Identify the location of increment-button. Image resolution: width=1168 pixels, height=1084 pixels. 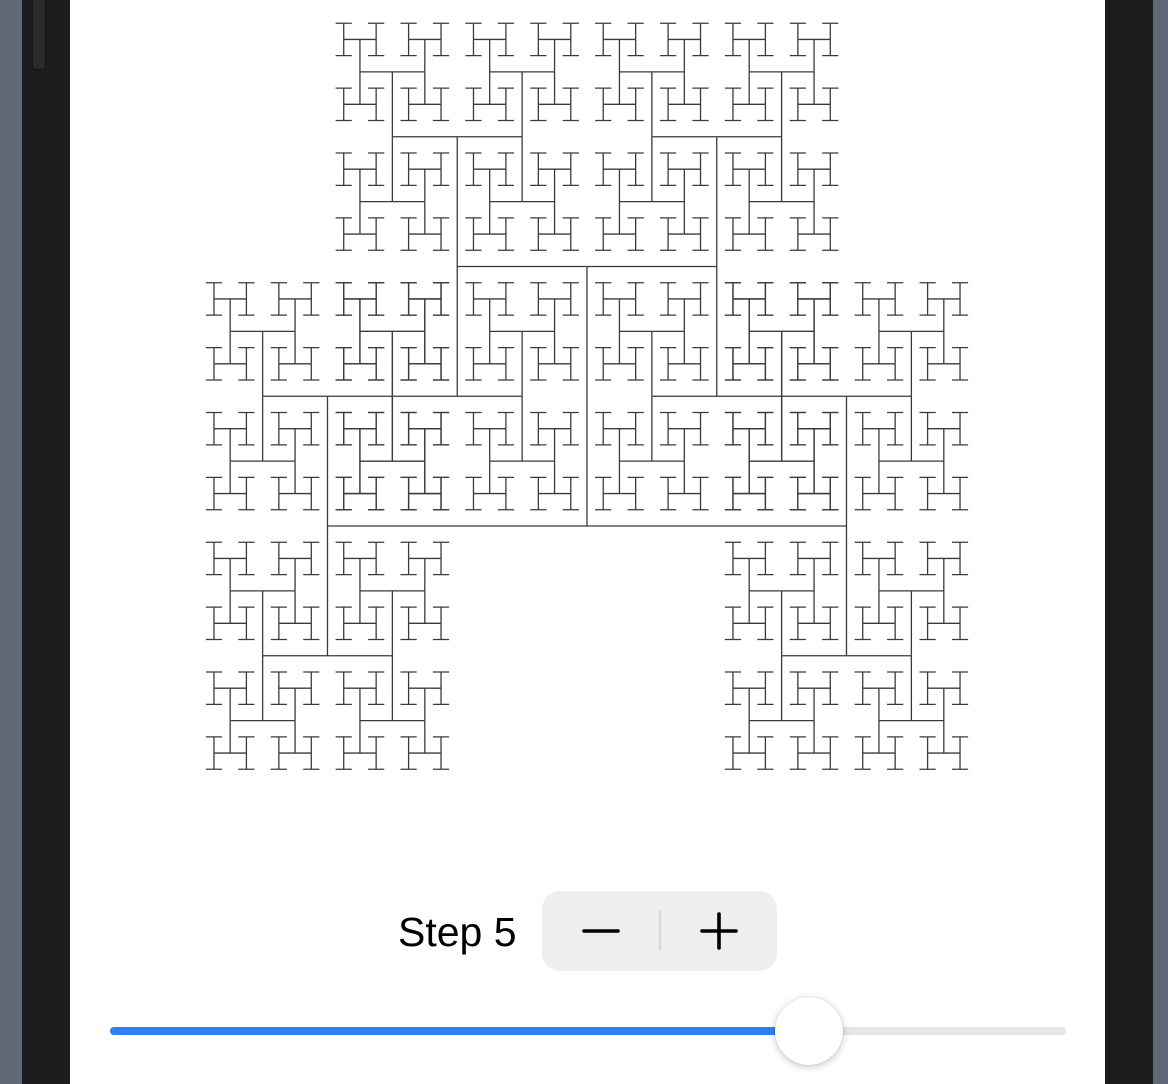
(718, 931).